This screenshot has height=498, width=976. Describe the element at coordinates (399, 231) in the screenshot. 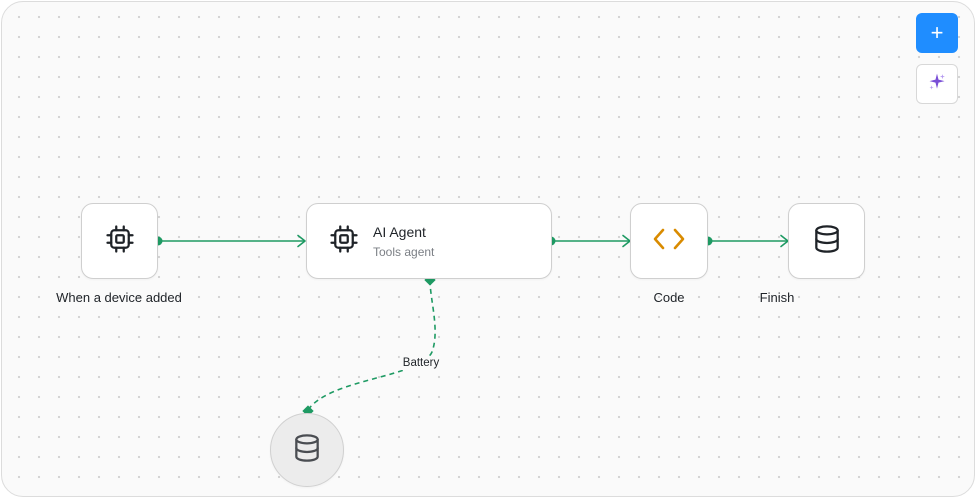

I see `ai-agent-title: AI Agent` at that location.